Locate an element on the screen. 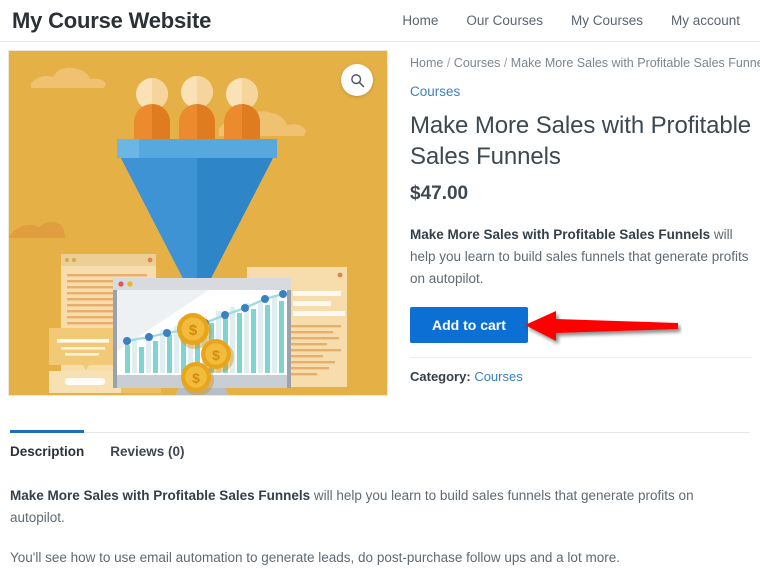 The width and height of the screenshot is (760, 569). nav-link-my-courses: My Courses is located at coordinates (607, 20).